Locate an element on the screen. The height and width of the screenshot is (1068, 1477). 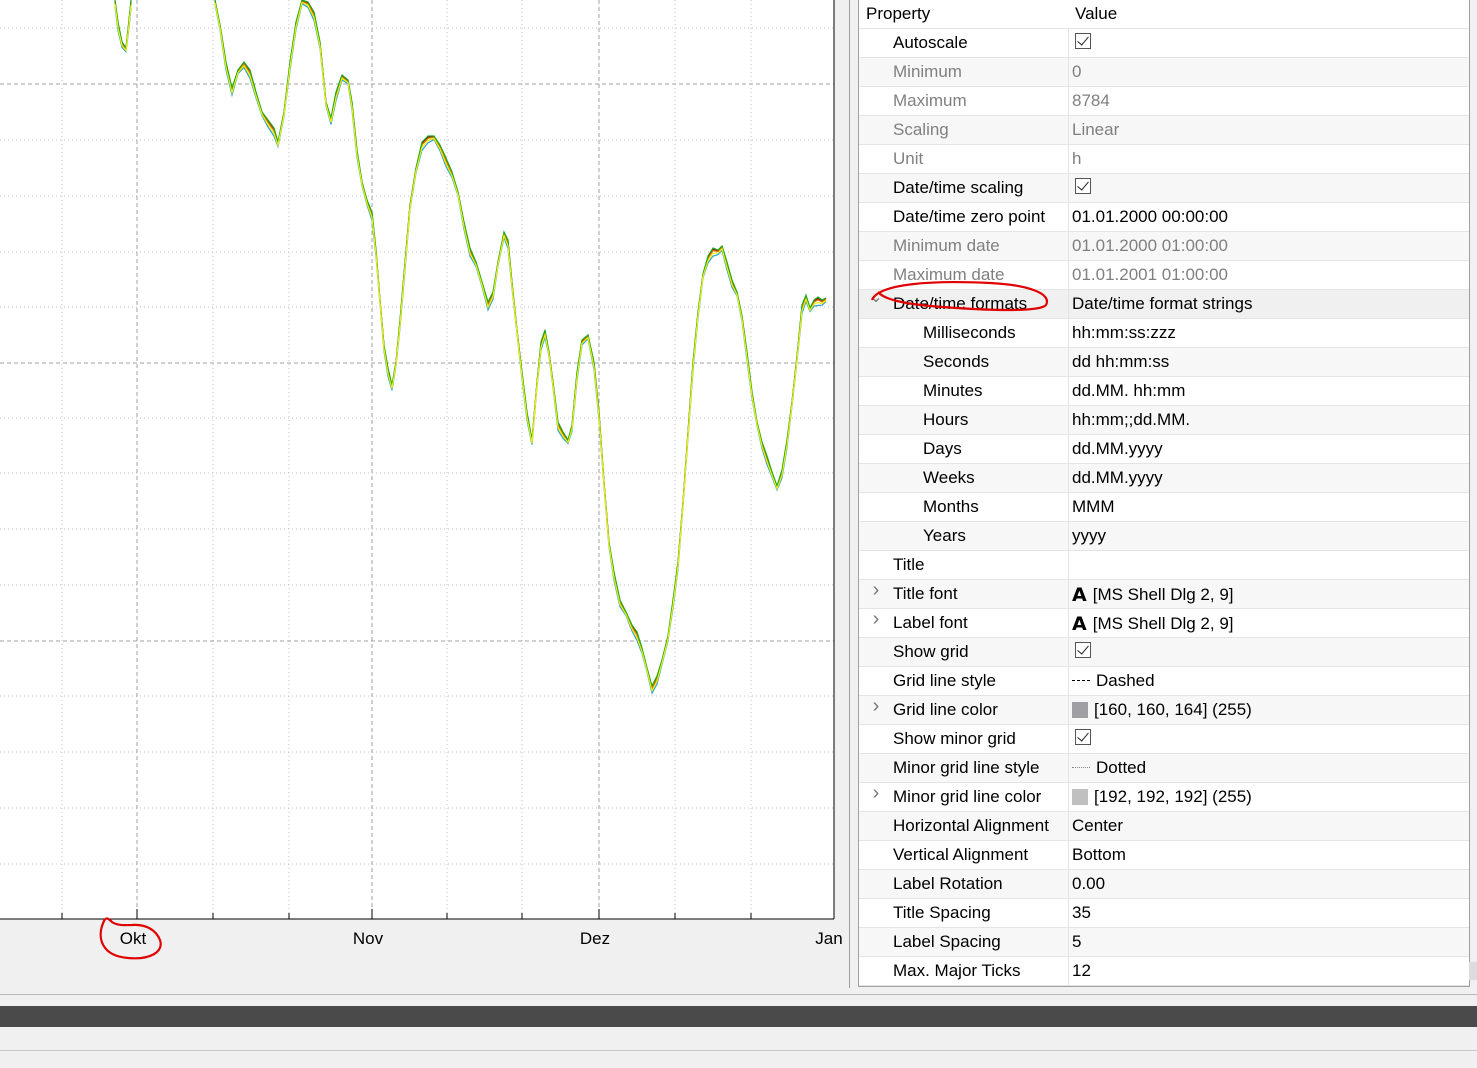
property-row-weeks: Weeks dd.MM.yyyy is located at coordinates (1164, 478).